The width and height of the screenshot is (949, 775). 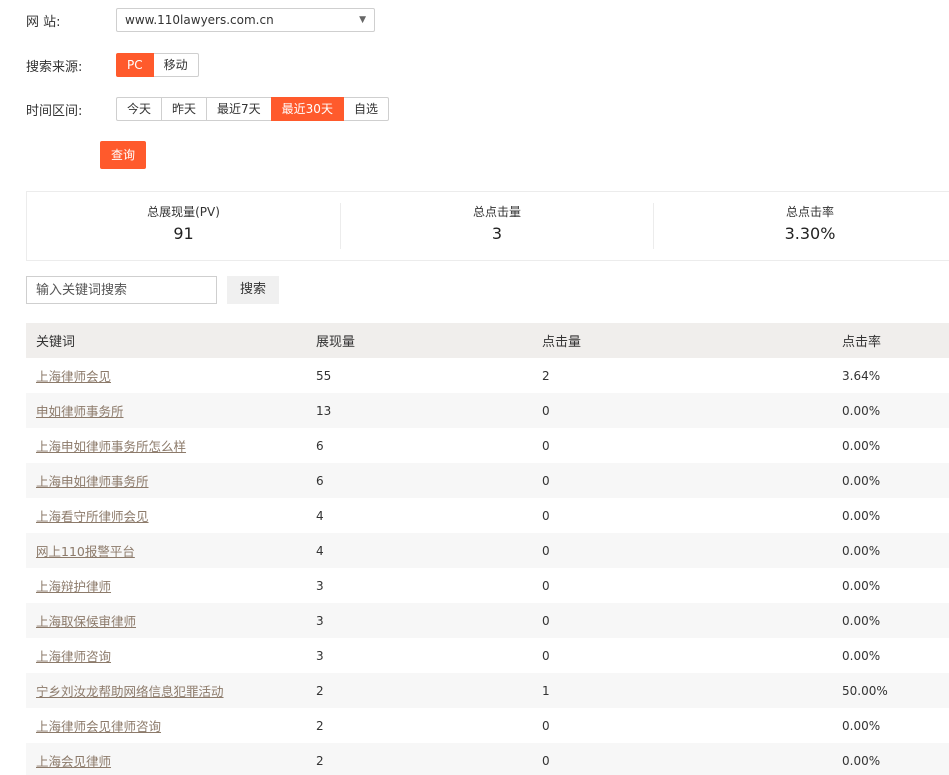 I want to click on cell-keyword: 上海律师会见律师咨询, so click(x=166, y=725).